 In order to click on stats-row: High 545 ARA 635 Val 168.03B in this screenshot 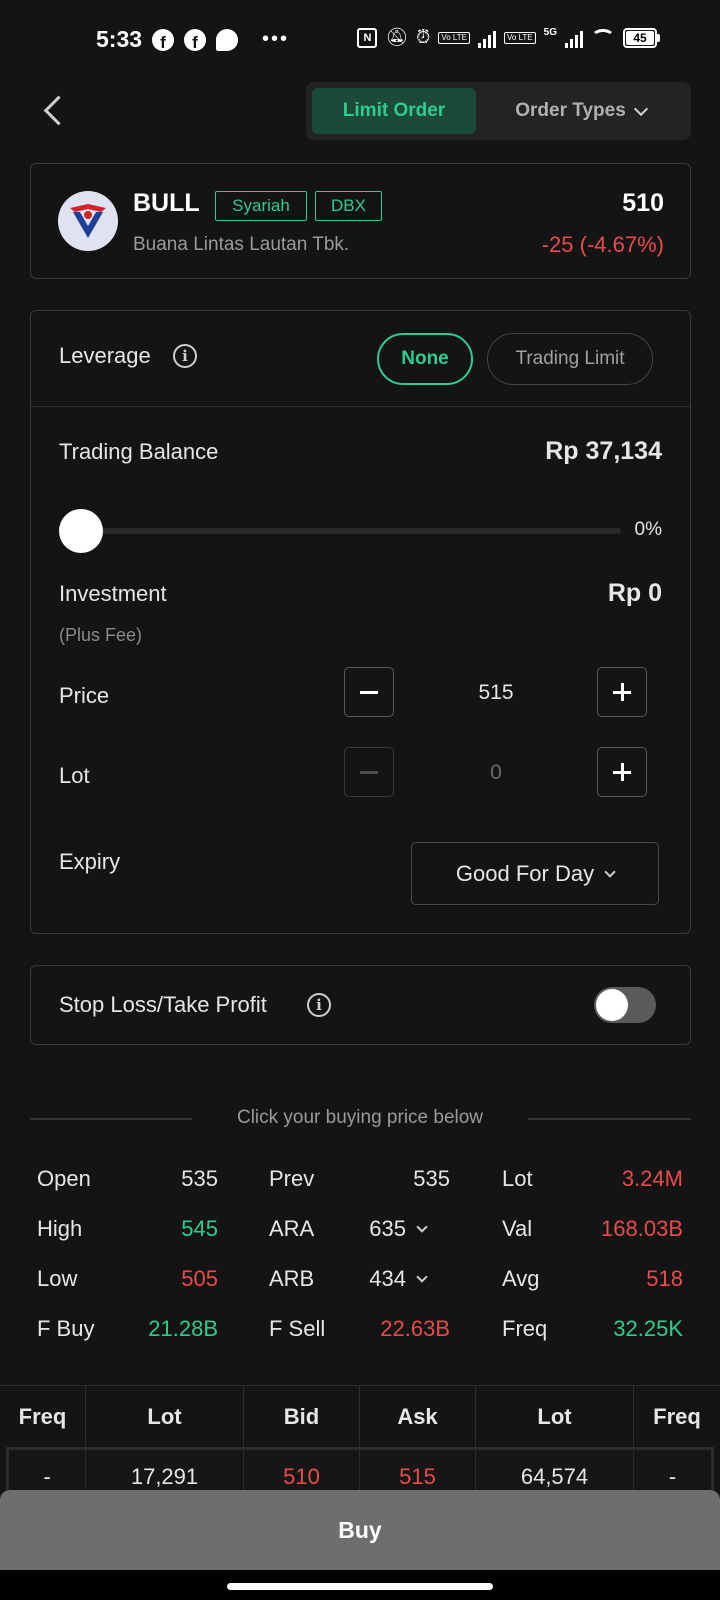, I will do `click(360, 1230)`.